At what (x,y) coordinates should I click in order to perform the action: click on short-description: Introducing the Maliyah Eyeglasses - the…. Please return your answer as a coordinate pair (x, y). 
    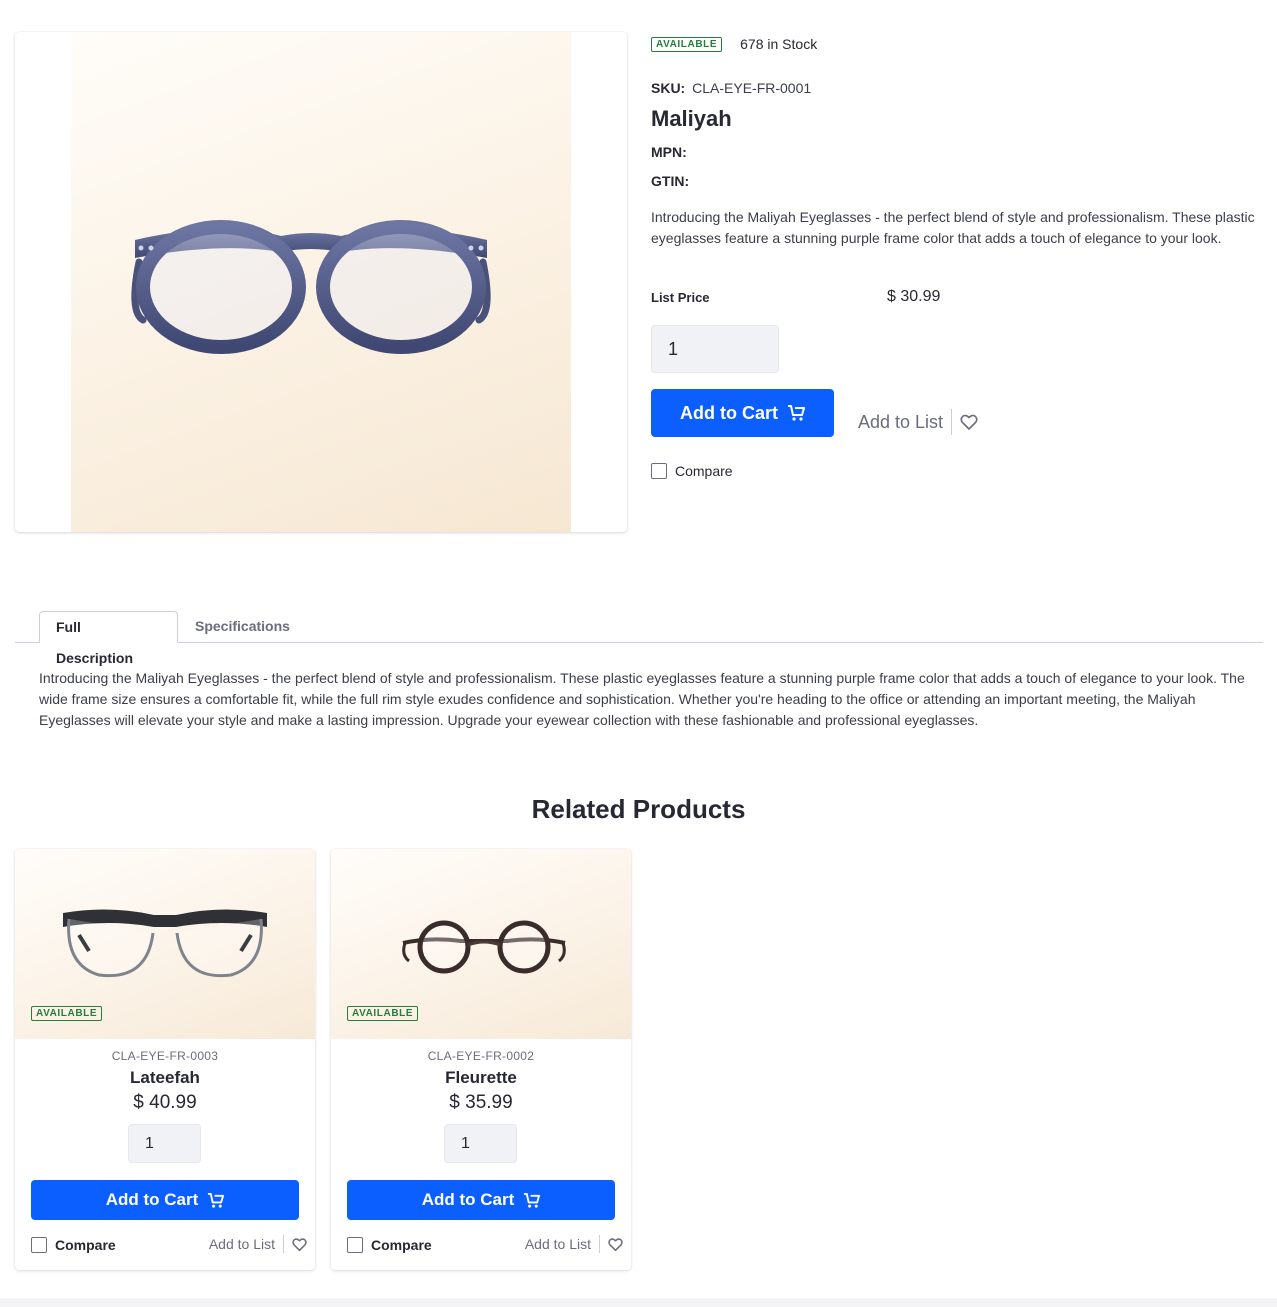
    Looking at the image, I should click on (953, 227).